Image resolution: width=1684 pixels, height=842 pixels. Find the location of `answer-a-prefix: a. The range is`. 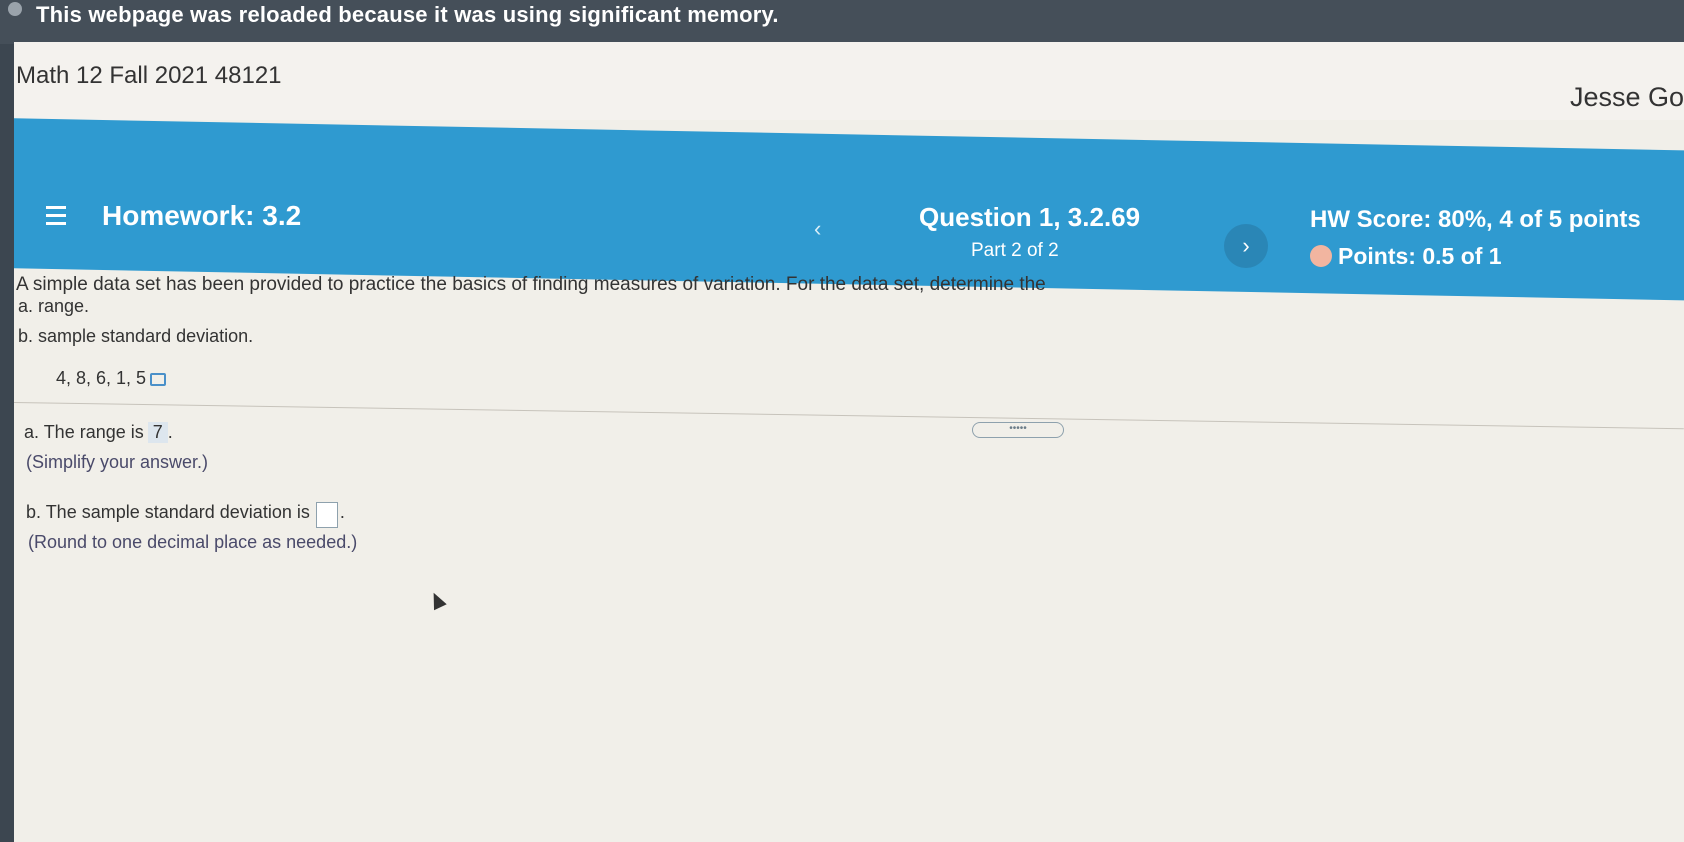

answer-a-prefix: a. The range is is located at coordinates (84, 432).